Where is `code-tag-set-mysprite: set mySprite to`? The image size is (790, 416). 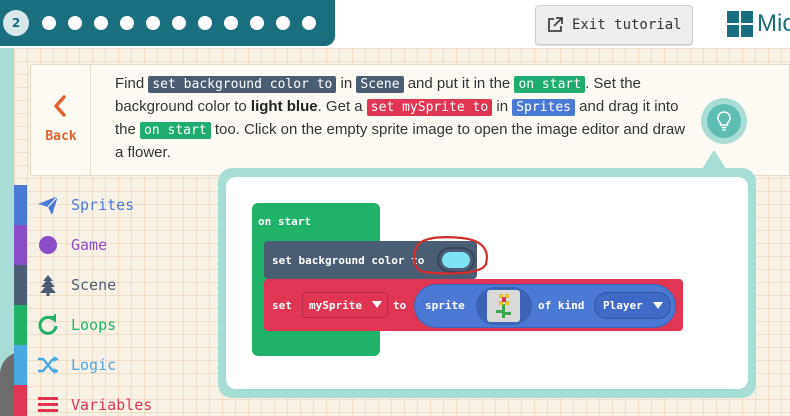
code-tag-set-mysprite: set mySprite to is located at coordinates (429, 107).